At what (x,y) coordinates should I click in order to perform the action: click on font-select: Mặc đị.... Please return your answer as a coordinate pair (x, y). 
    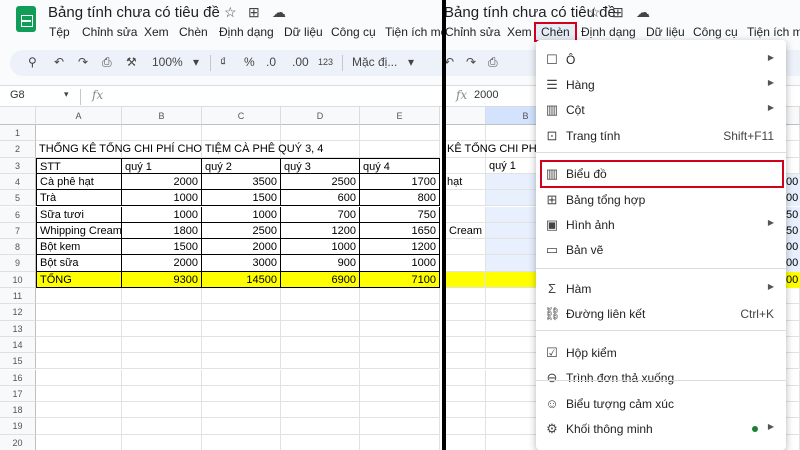
    Looking at the image, I should click on (374, 62).